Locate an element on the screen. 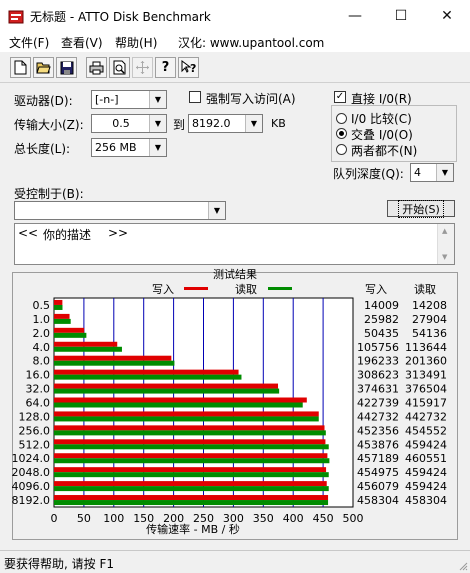 The image size is (470, 573). value-read: 14208 is located at coordinates (429, 305).